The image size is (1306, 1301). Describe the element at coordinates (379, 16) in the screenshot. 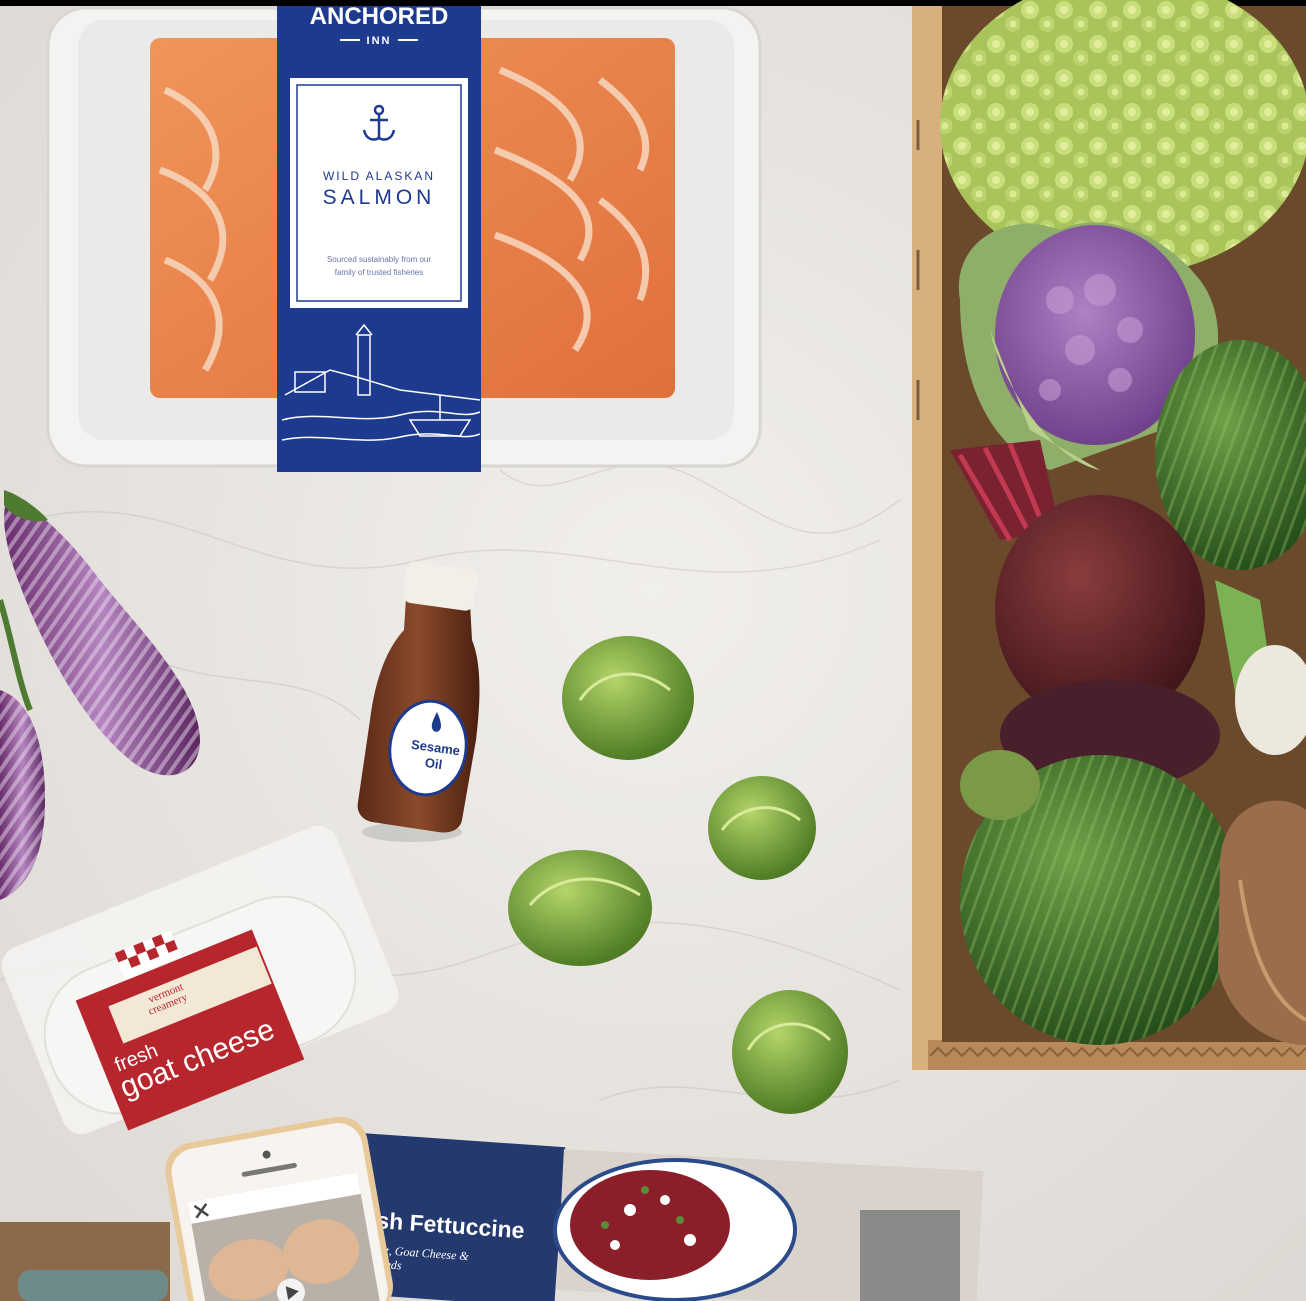

I see `salmon-brand-text: ANCHORED` at that location.